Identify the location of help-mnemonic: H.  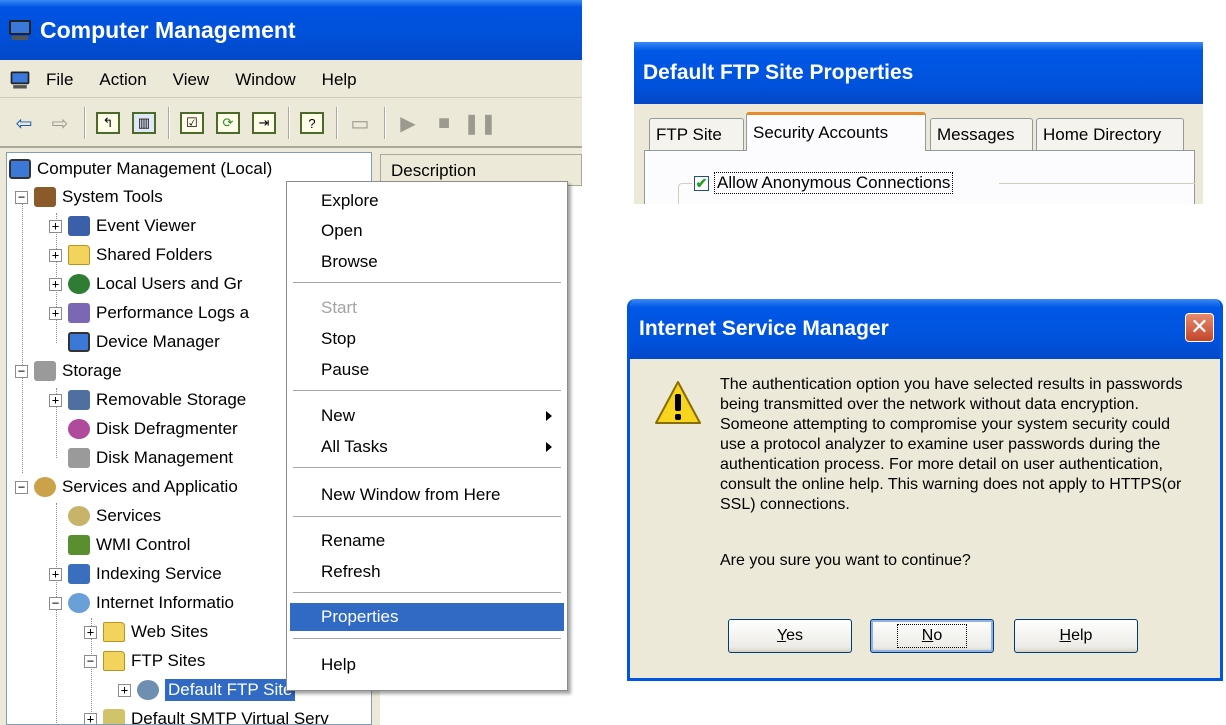
(1065, 635).